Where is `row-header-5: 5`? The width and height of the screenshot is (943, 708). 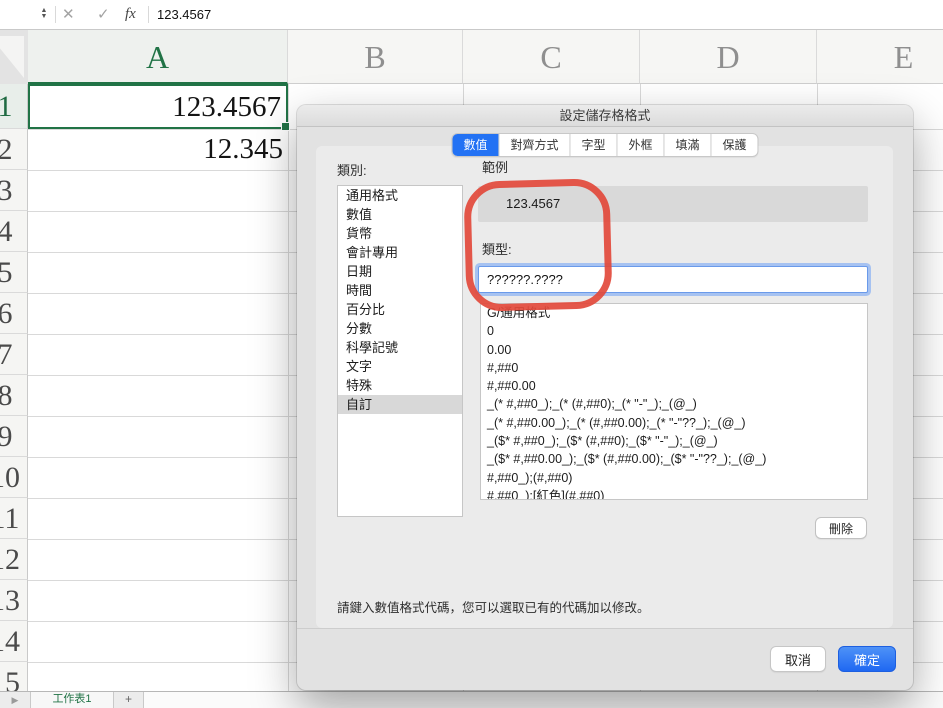
row-header-5: 5 is located at coordinates (14, 272).